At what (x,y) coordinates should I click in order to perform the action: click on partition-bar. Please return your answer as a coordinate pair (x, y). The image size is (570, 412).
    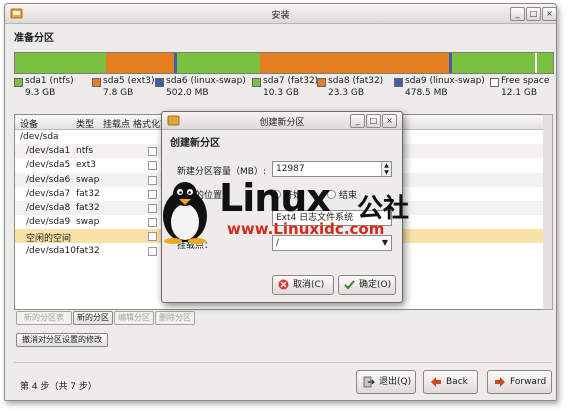
    Looking at the image, I should click on (284, 63).